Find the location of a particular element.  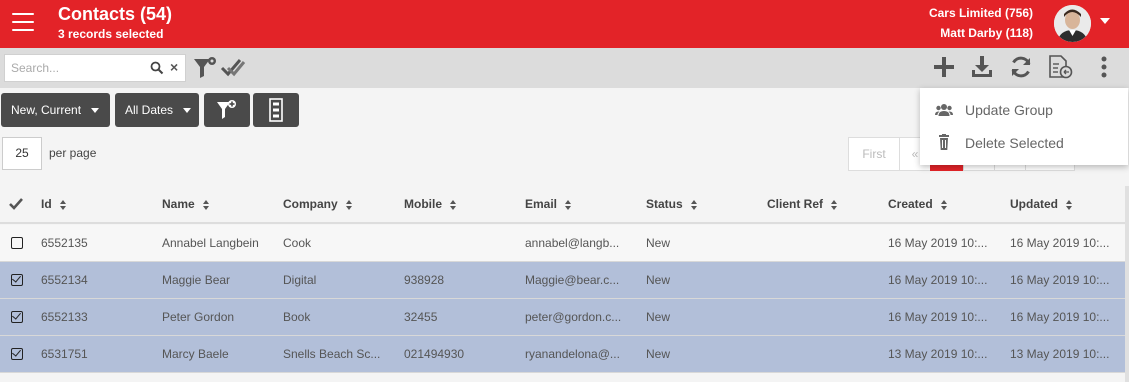

column-header-name: Name is located at coordinates (186, 204).